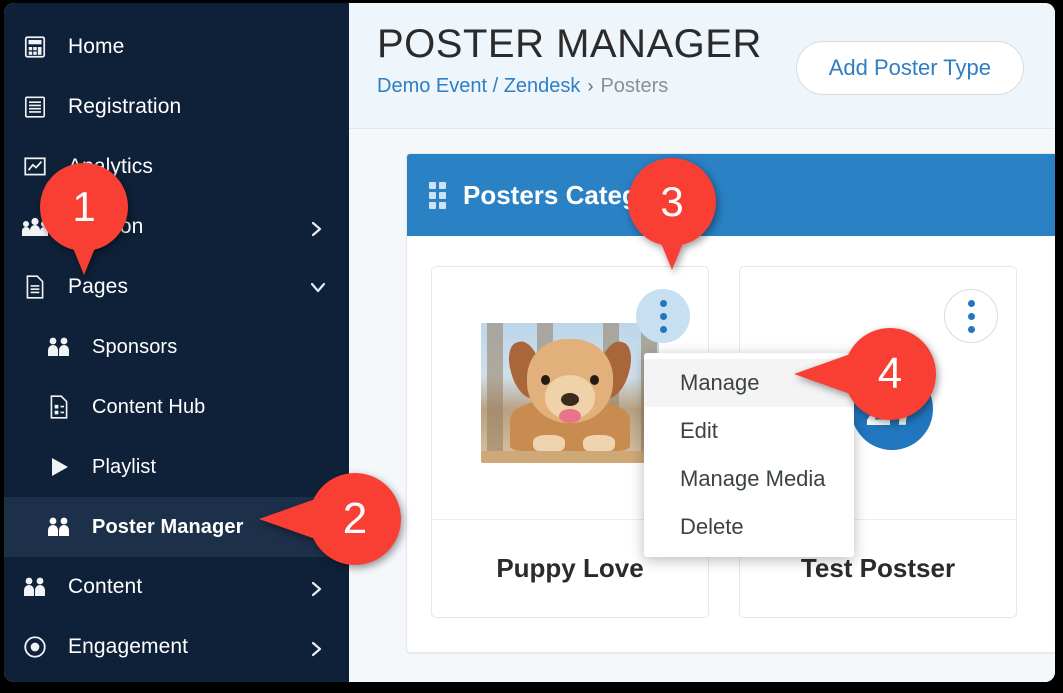 This screenshot has height=693, width=1063. What do you see at coordinates (96, 46) in the screenshot?
I see `sidebar-item-label: Home` at bounding box center [96, 46].